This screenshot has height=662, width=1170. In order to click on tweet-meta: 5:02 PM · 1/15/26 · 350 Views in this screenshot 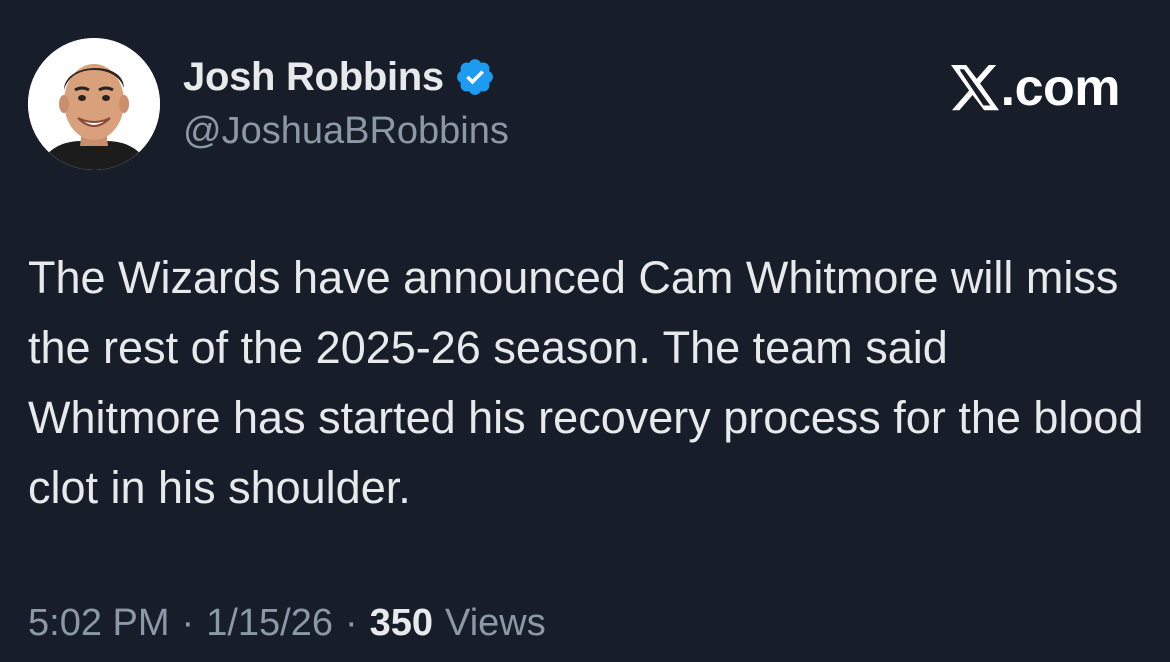, I will do `click(287, 623)`.